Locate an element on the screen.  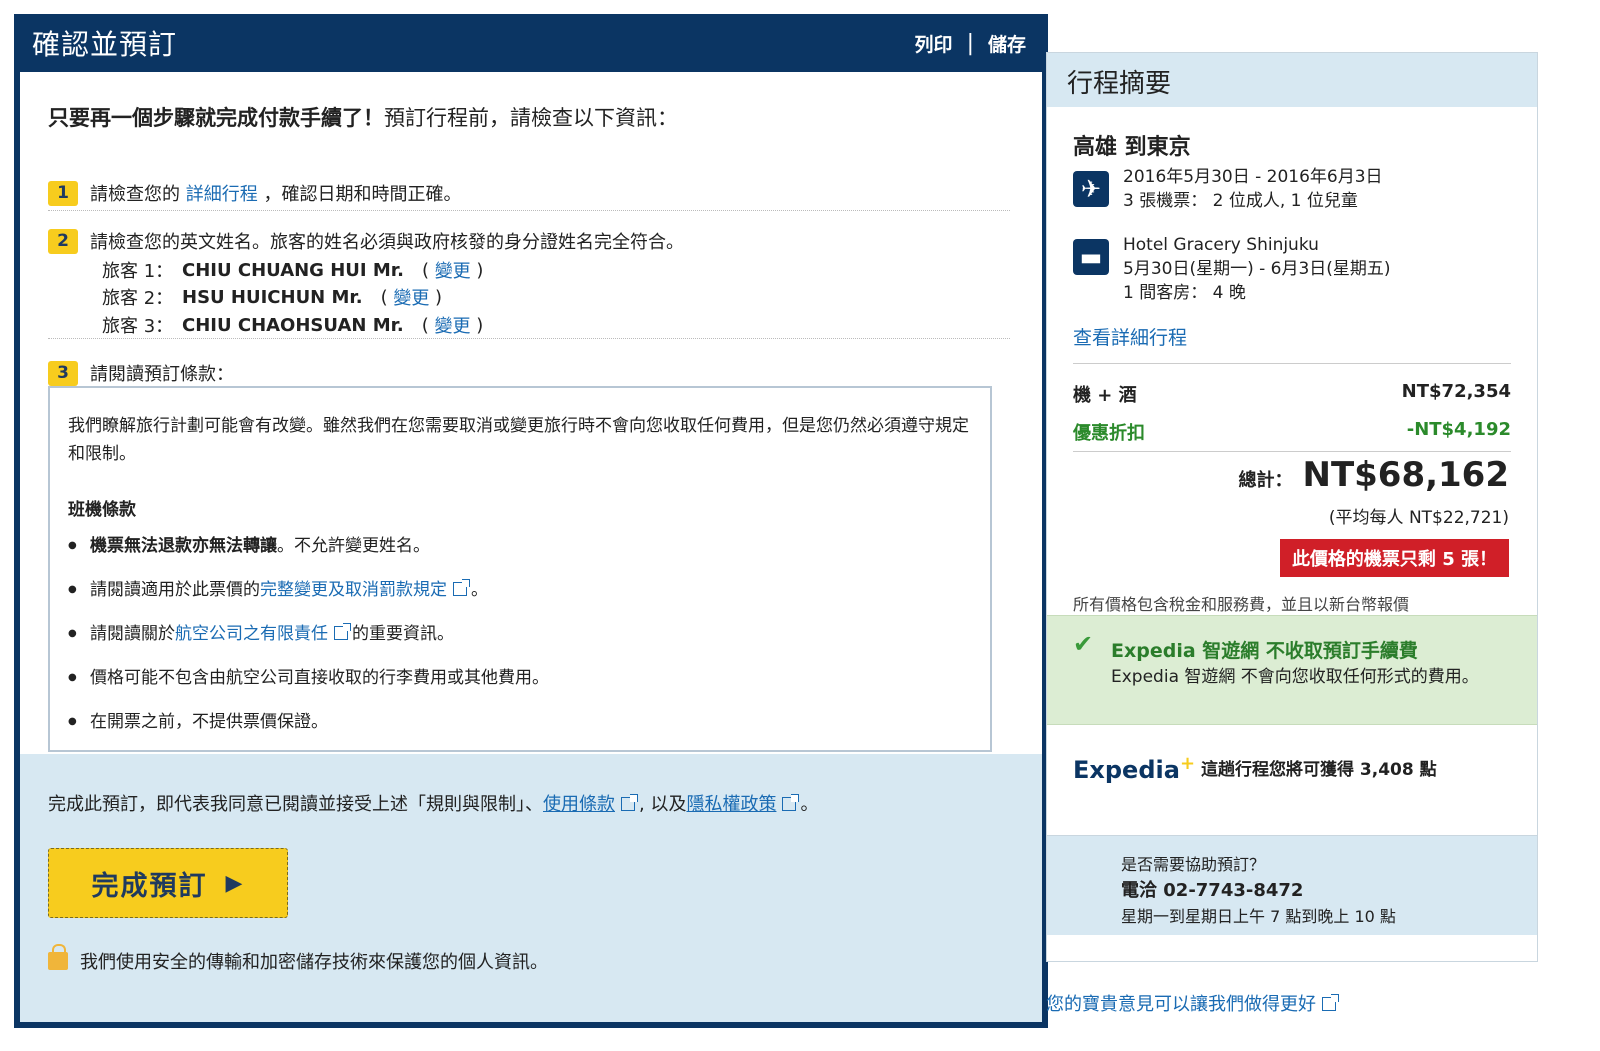
term-text: 請閱讀適用於此票價的 is located at coordinates (175, 590).